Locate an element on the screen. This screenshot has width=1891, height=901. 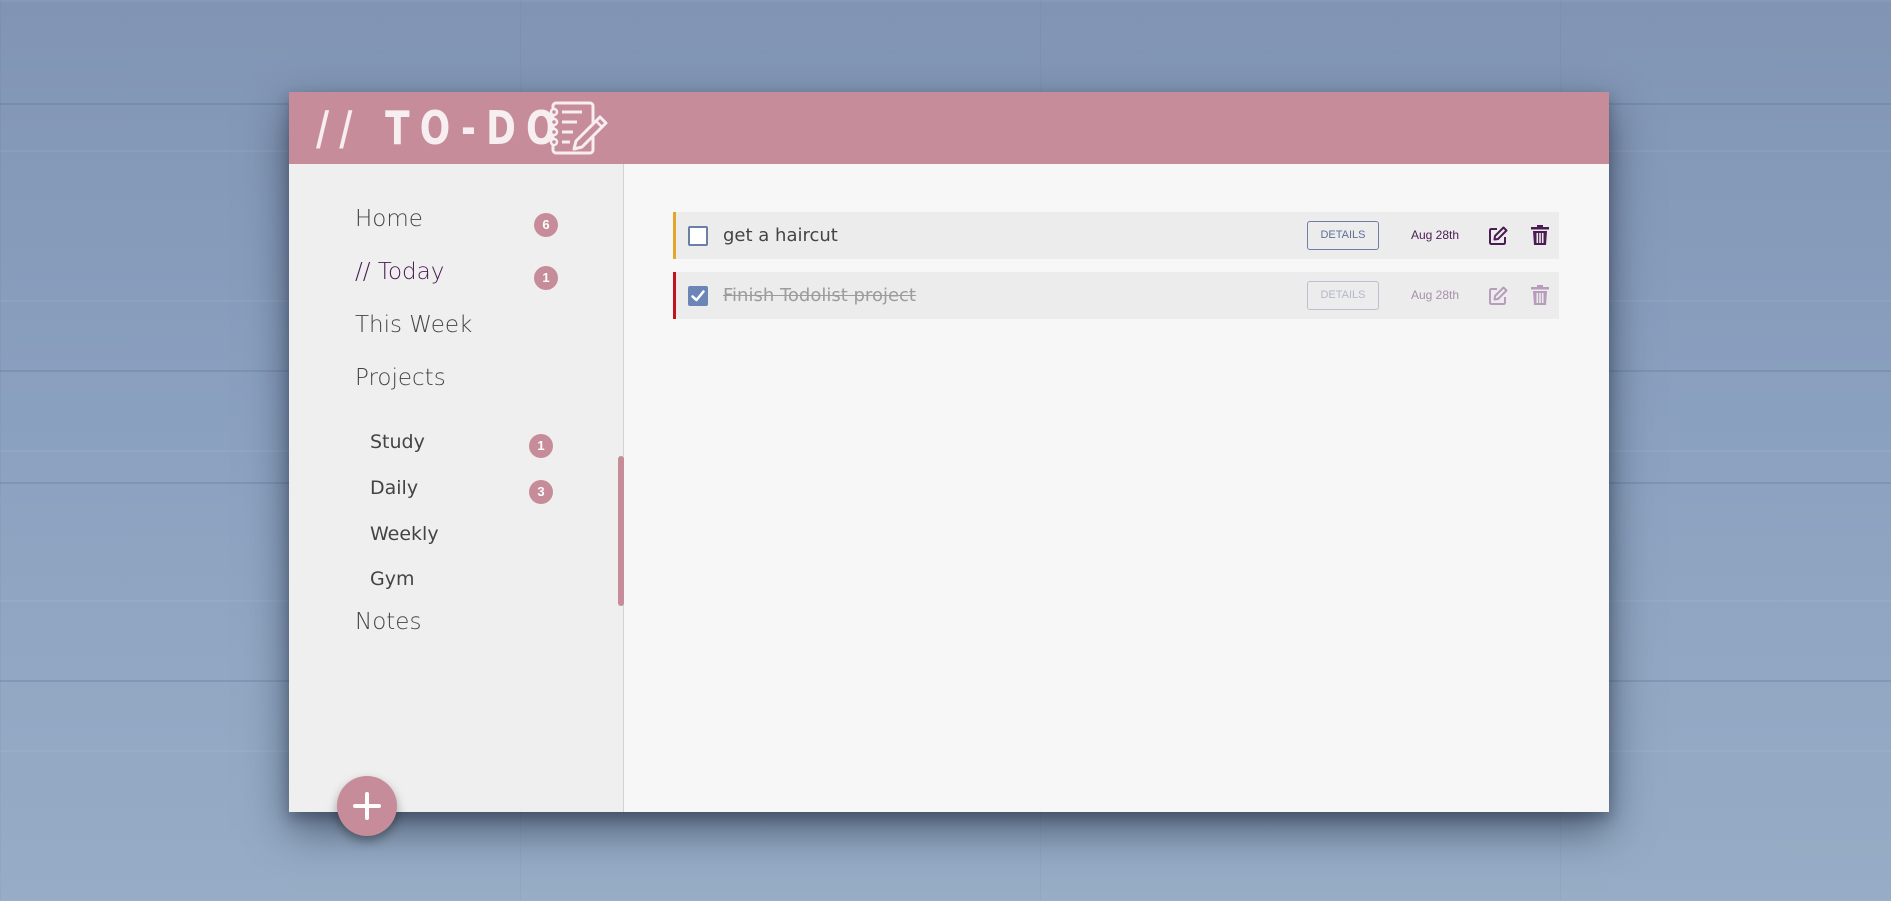
nav-item-label: This Week is located at coordinates (414, 325).